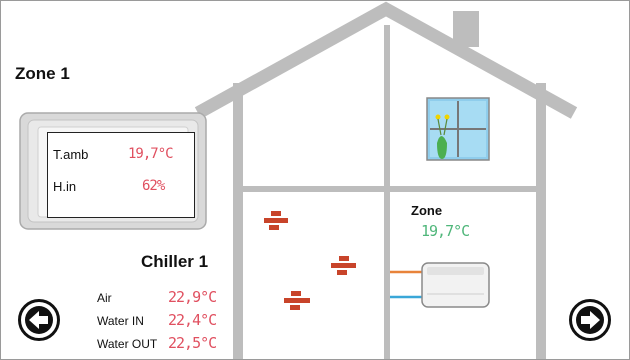 The height and width of the screenshot is (360, 630). Describe the element at coordinates (151, 154) in the screenshot. I see `t-amb-value: 19,7°C` at that location.